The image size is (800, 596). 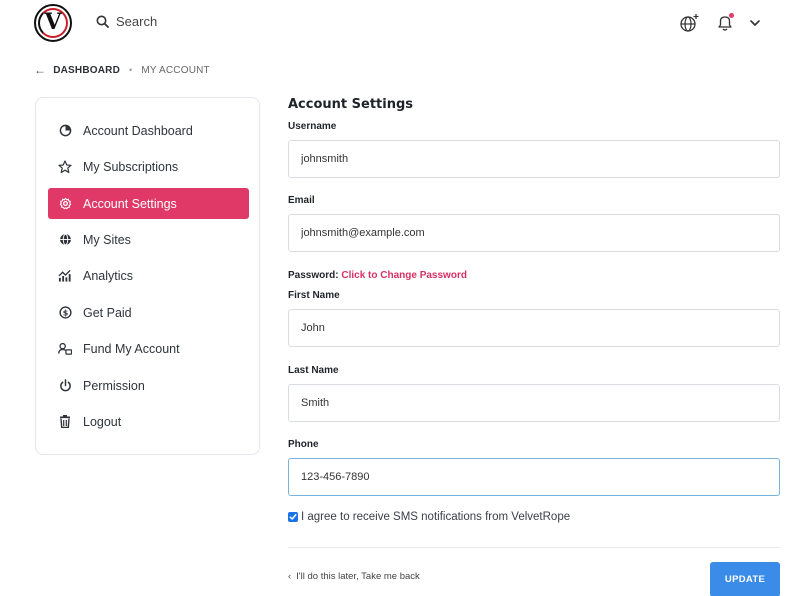 What do you see at coordinates (65, 131) in the screenshot?
I see `pie-chart-icon` at bounding box center [65, 131].